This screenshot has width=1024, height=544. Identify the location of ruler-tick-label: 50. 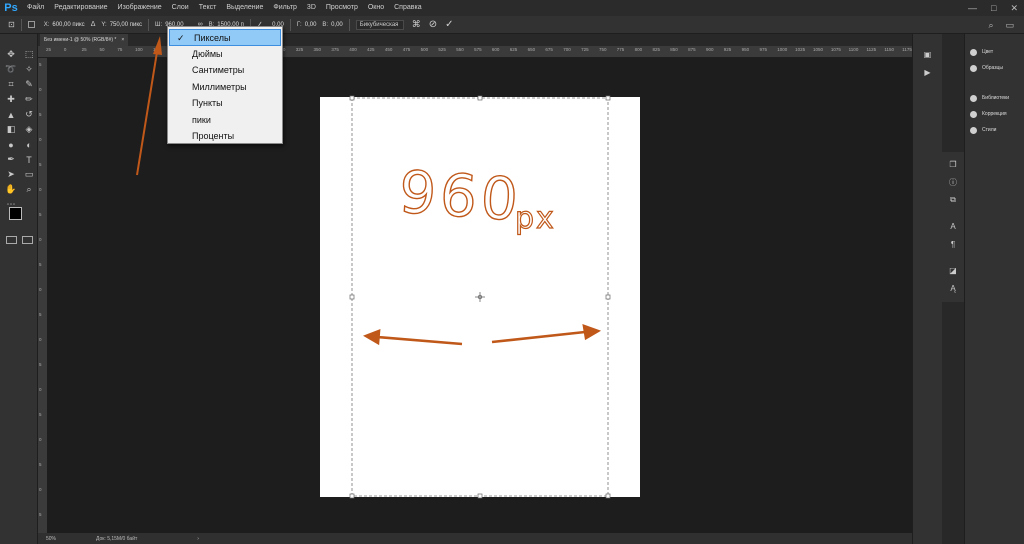
(102, 49).